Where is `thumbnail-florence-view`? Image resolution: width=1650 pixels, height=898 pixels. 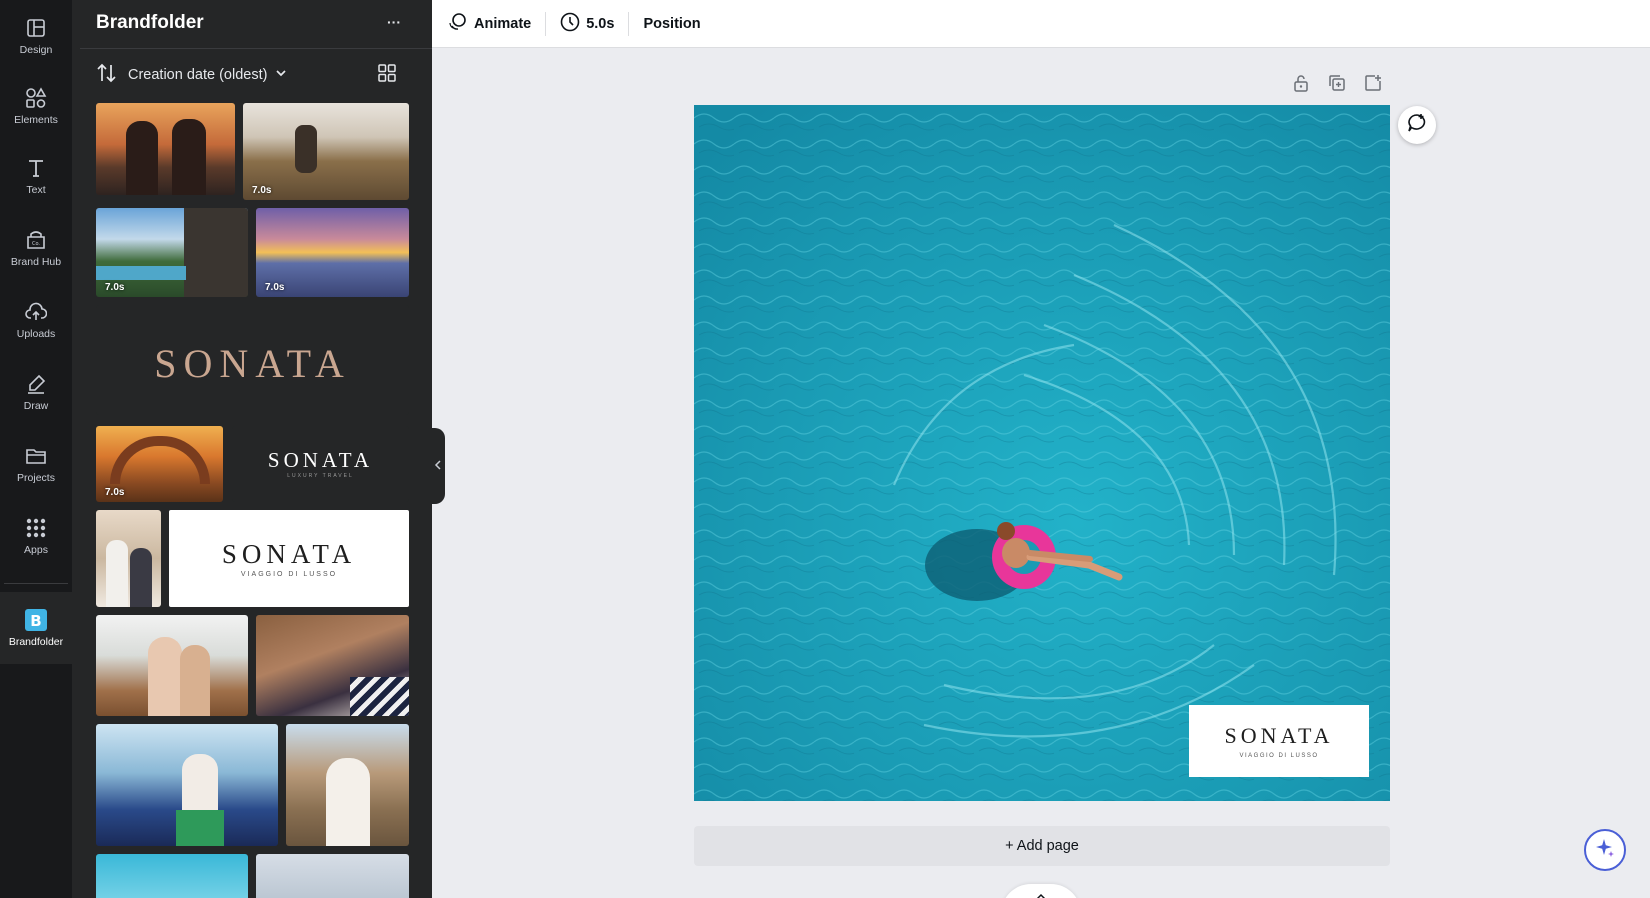
thumbnail-florence-view is located at coordinates (347, 785).